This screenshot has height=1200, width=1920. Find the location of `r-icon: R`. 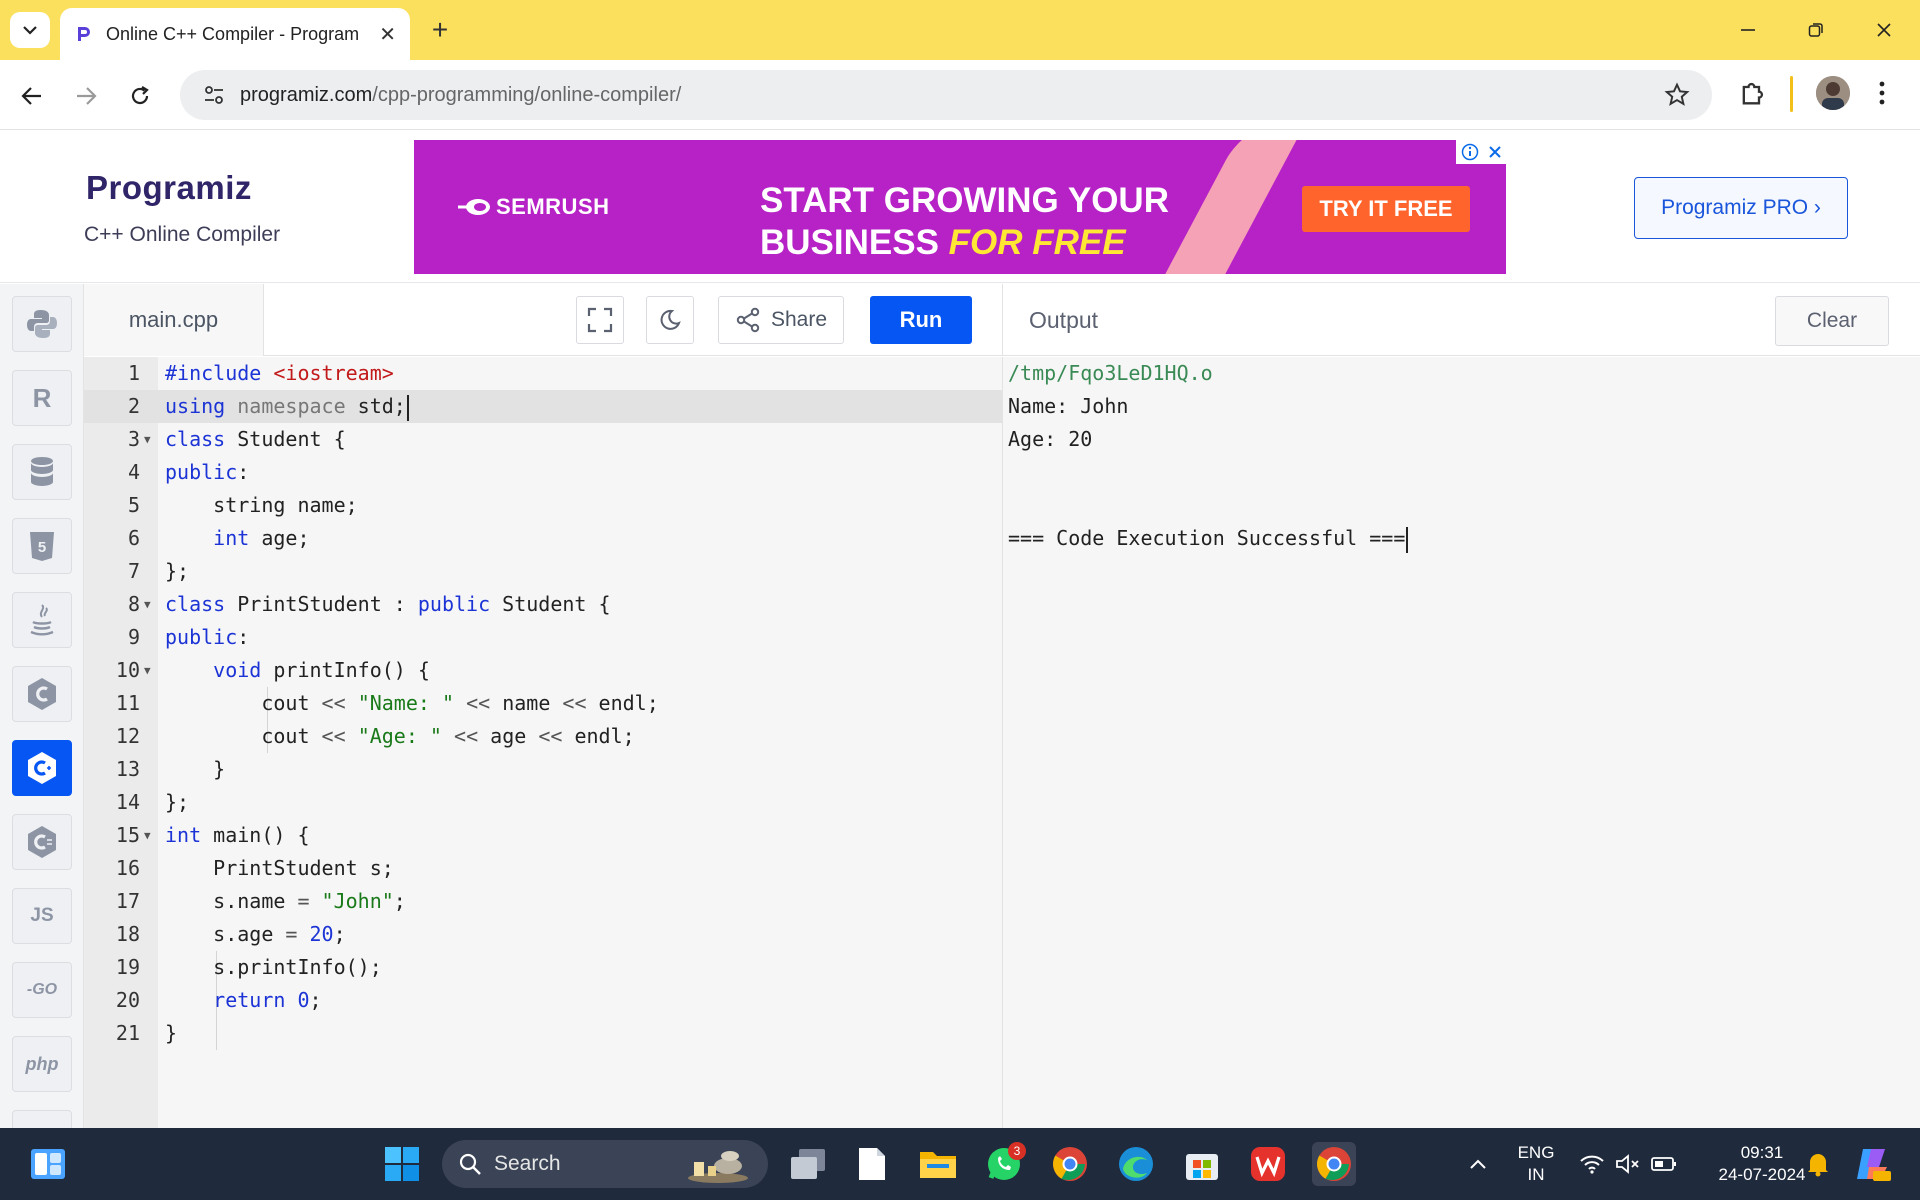

r-icon: R is located at coordinates (42, 397).